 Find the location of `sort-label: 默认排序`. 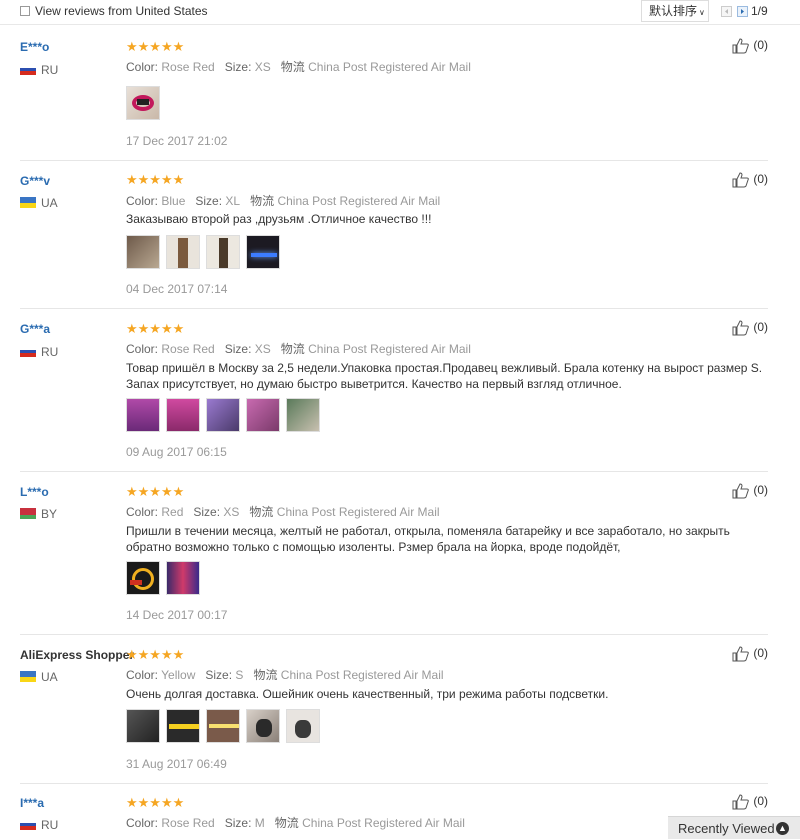

sort-label: 默认排序 is located at coordinates (673, 11).